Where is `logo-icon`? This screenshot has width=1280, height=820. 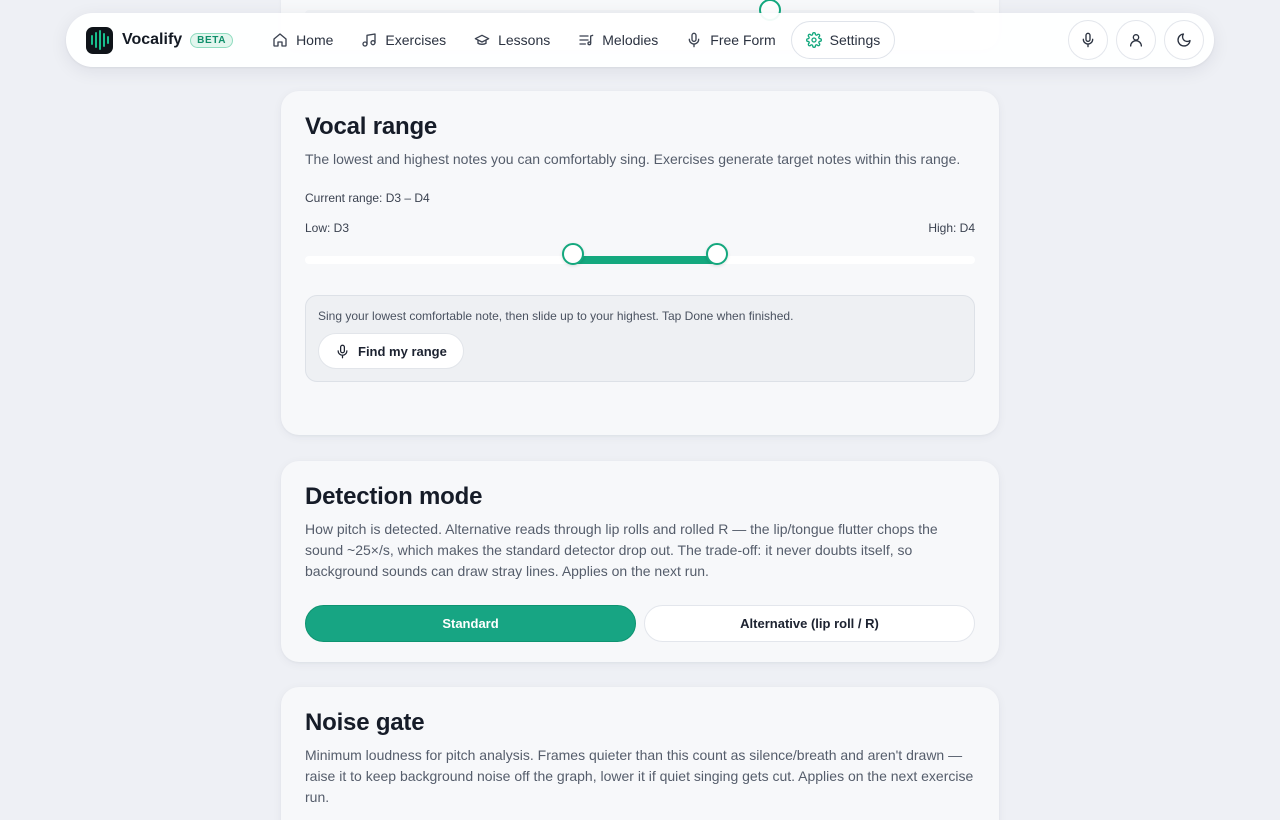 logo-icon is located at coordinates (99, 40).